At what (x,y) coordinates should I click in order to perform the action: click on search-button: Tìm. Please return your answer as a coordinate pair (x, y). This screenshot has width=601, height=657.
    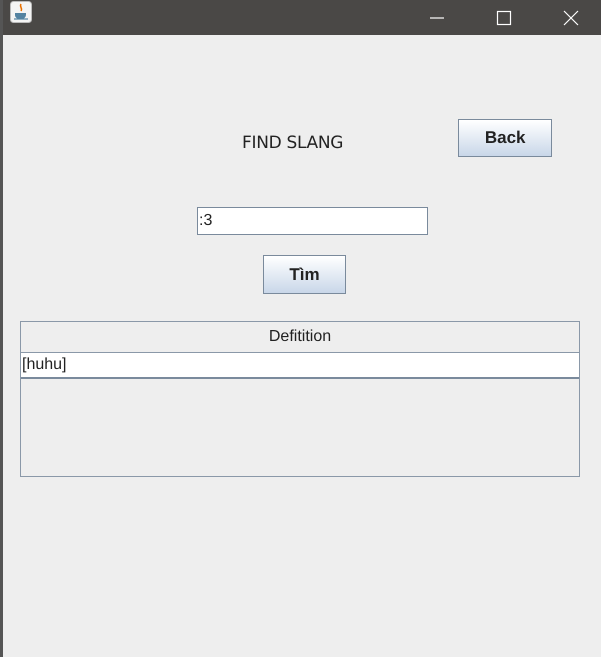
    Looking at the image, I should click on (304, 274).